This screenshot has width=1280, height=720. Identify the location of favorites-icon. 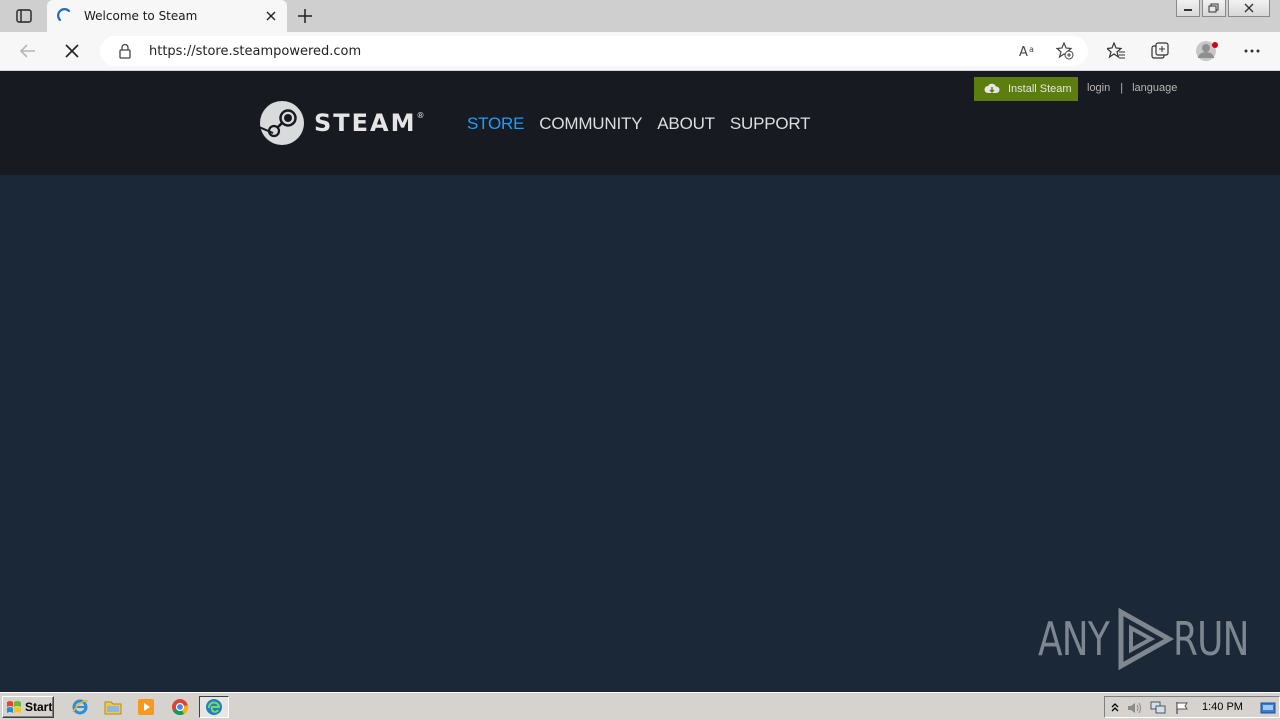
(1116, 51).